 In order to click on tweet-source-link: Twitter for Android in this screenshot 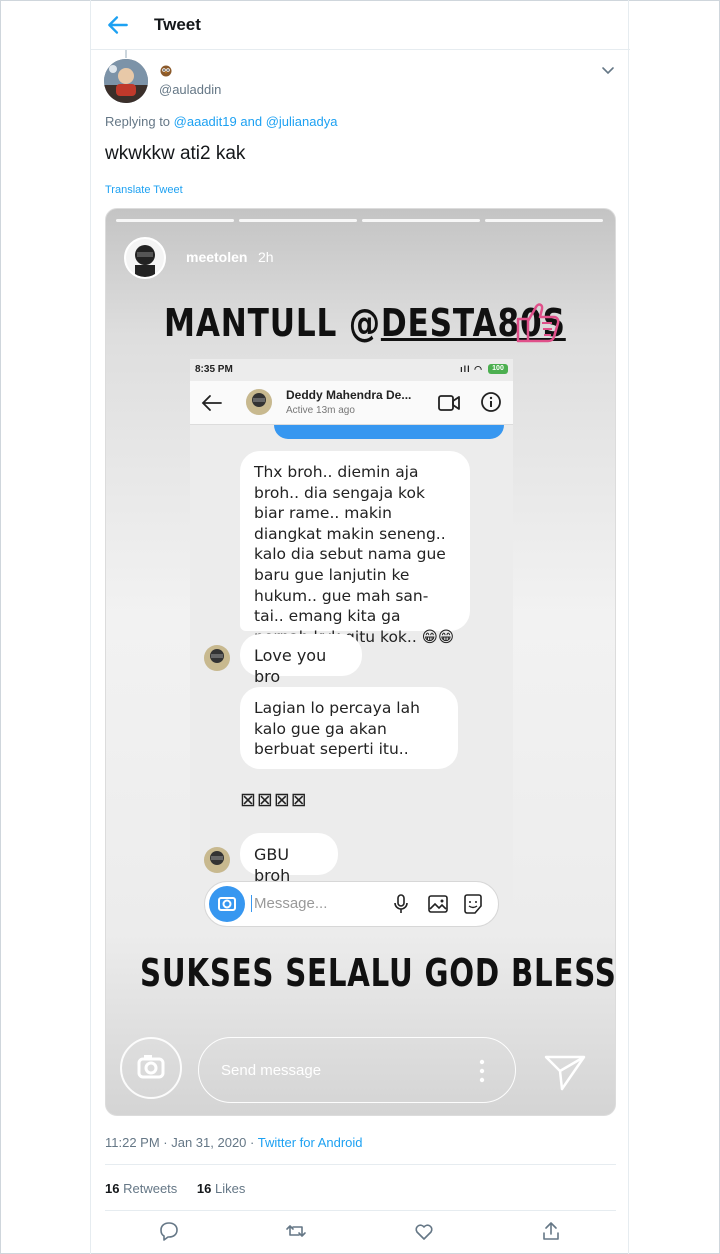, I will do `click(310, 1142)`.